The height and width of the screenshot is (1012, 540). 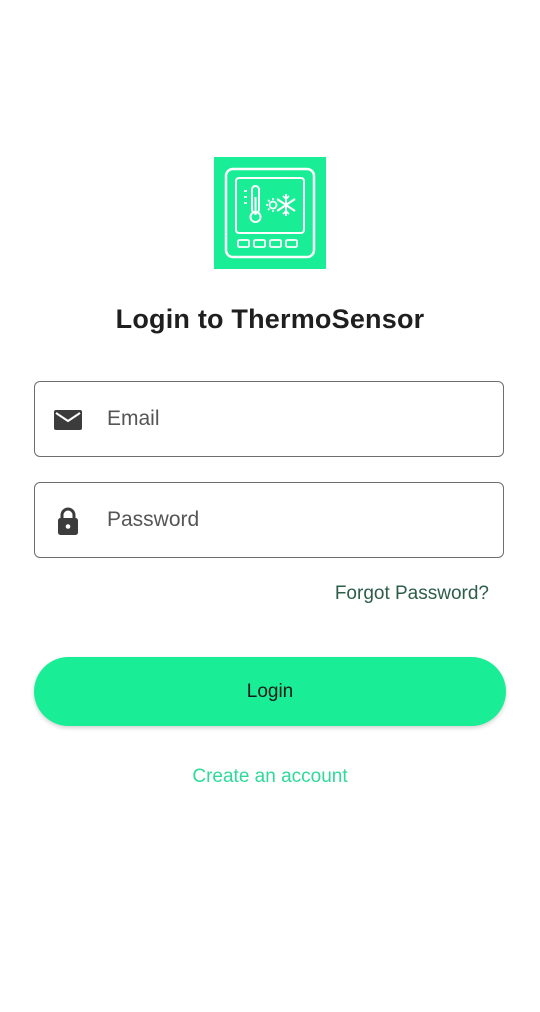 I want to click on envelope-icon, so click(x=68, y=420).